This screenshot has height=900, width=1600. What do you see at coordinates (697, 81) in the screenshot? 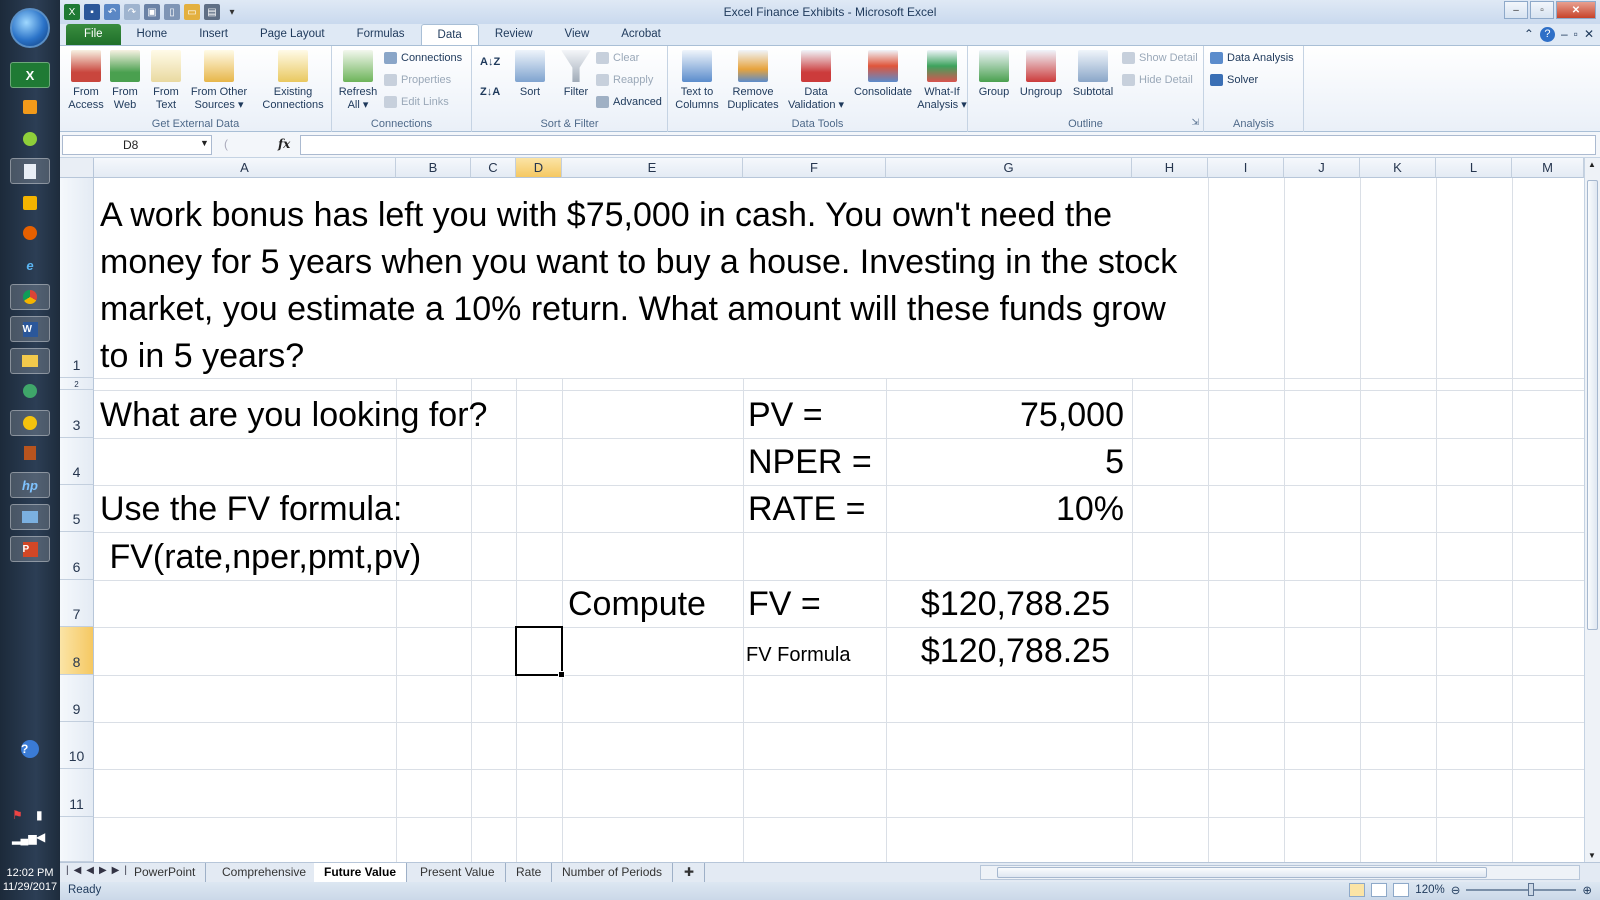
I see `text-to-columns-button: Text to Columns` at bounding box center [697, 81].